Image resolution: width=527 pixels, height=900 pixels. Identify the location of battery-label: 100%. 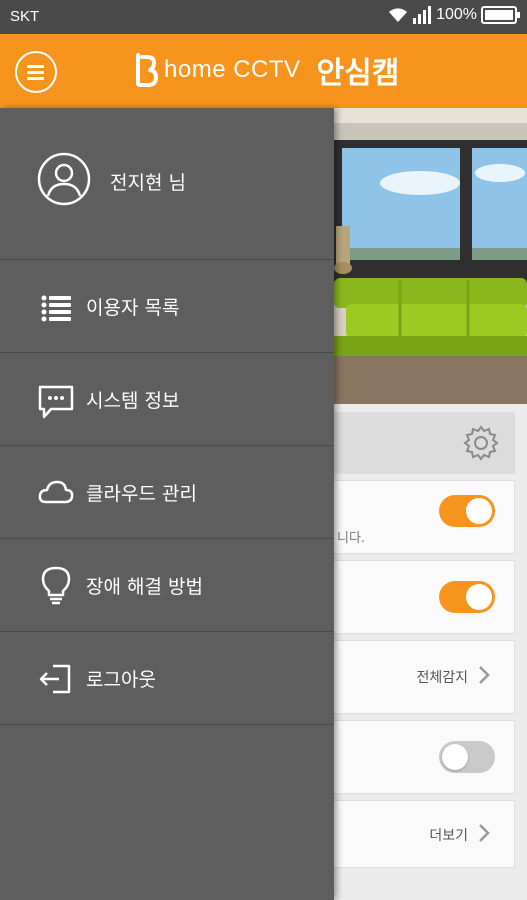
(456, 14).